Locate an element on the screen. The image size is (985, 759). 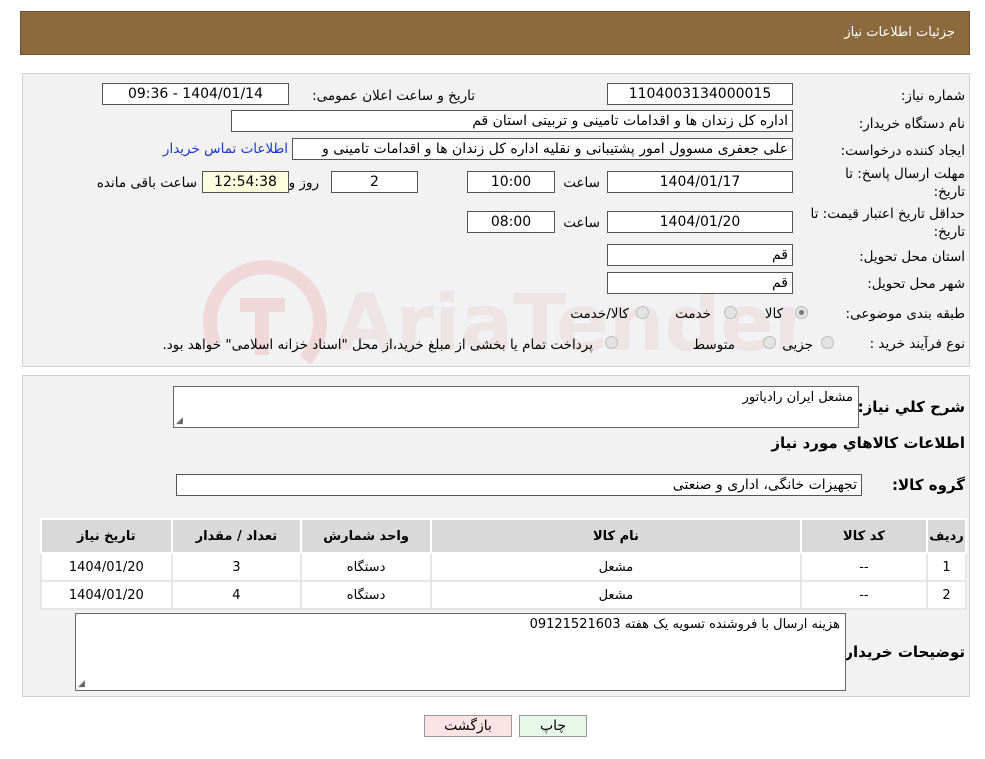
city-label: شهر محل تحویل: is located at coordinates (916, 284).